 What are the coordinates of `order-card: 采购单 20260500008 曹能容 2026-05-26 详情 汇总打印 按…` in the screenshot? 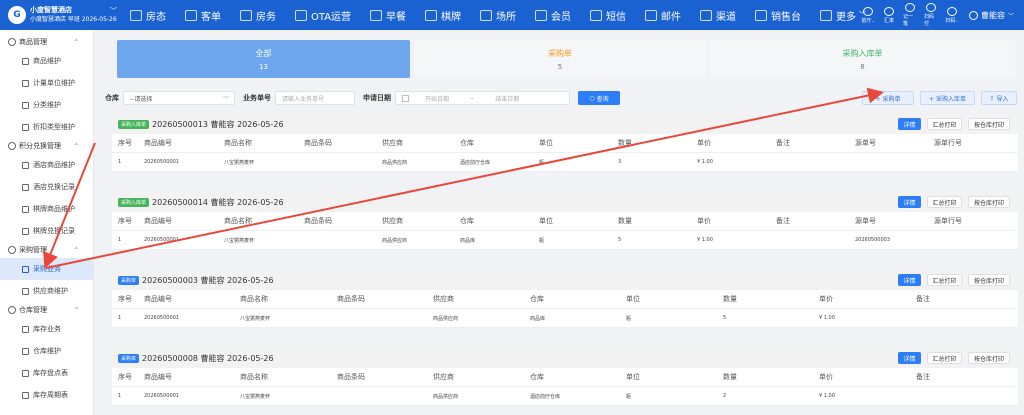 It's located at (565, 377).